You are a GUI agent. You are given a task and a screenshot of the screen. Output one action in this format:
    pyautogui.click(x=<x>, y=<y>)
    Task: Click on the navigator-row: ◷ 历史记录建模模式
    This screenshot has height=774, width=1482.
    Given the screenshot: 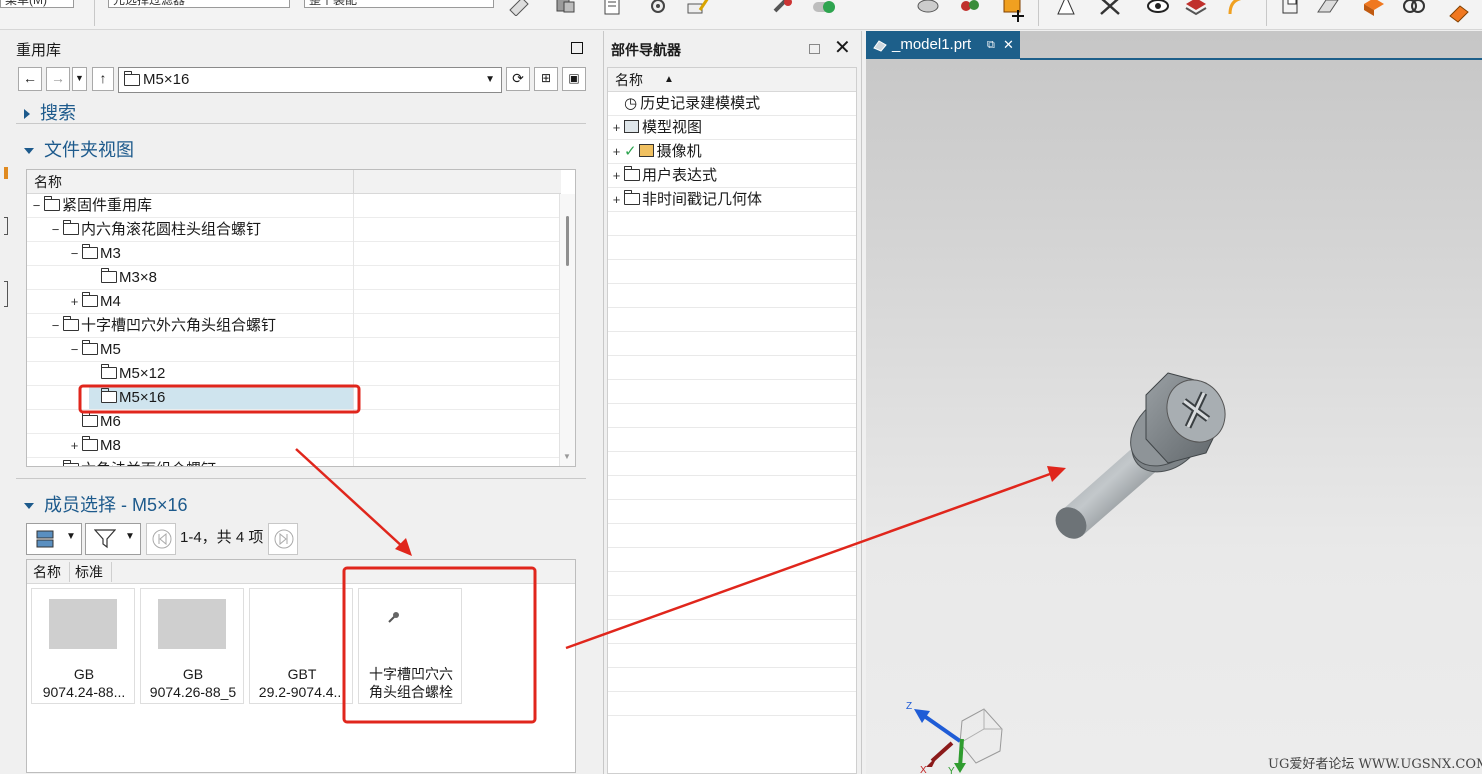 What is the action you would take?
    pyautogui.click(x=732, y=104)
    